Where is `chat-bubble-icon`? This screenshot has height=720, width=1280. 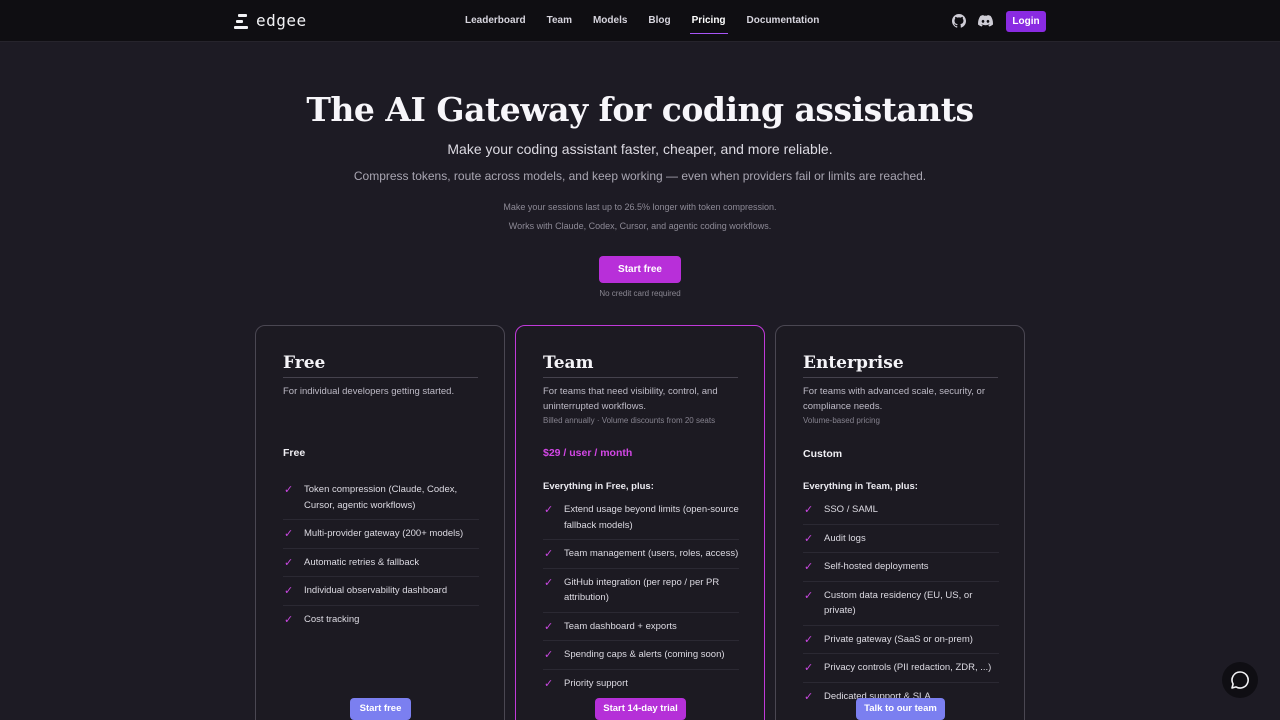 chat-bubble-icon is located at coordinates (1240, 680).